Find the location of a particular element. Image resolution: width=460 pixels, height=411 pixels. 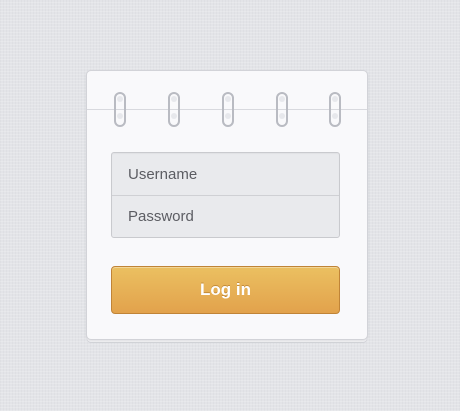

credentials-field-group: Username Password is located at coordinates (225, 195).